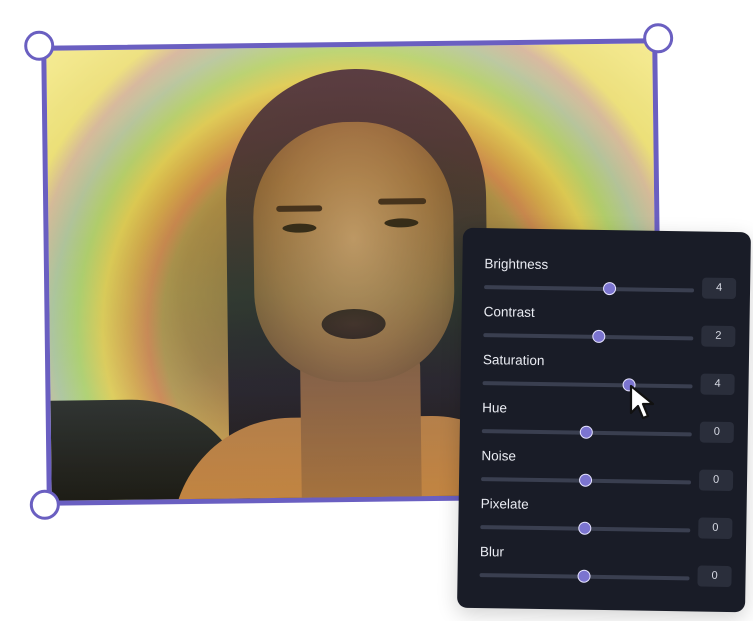 This screenshot has width=753, height=621. What do you see at coordinates (516, 264) in the screenshot?
I see `slider-label: Brightness` at bounding box center [516, 264].